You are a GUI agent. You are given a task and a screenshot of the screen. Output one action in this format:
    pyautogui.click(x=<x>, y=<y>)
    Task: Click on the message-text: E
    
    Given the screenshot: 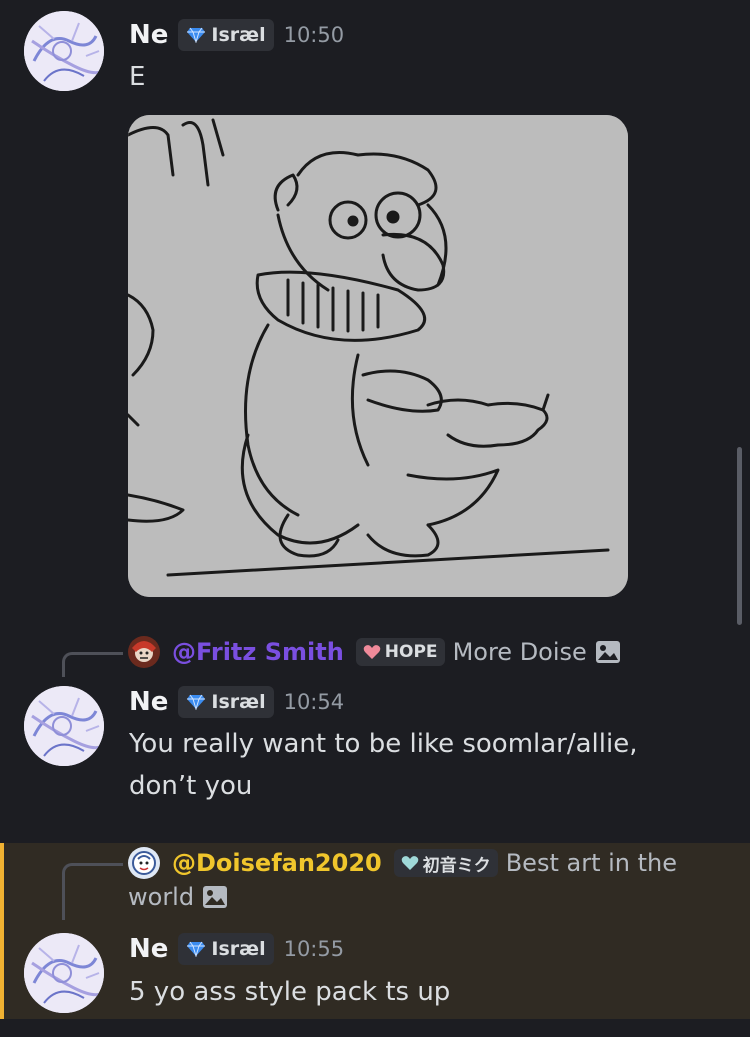 What is the action you would take?
    pyautogui.click(x=137, y=77)
    